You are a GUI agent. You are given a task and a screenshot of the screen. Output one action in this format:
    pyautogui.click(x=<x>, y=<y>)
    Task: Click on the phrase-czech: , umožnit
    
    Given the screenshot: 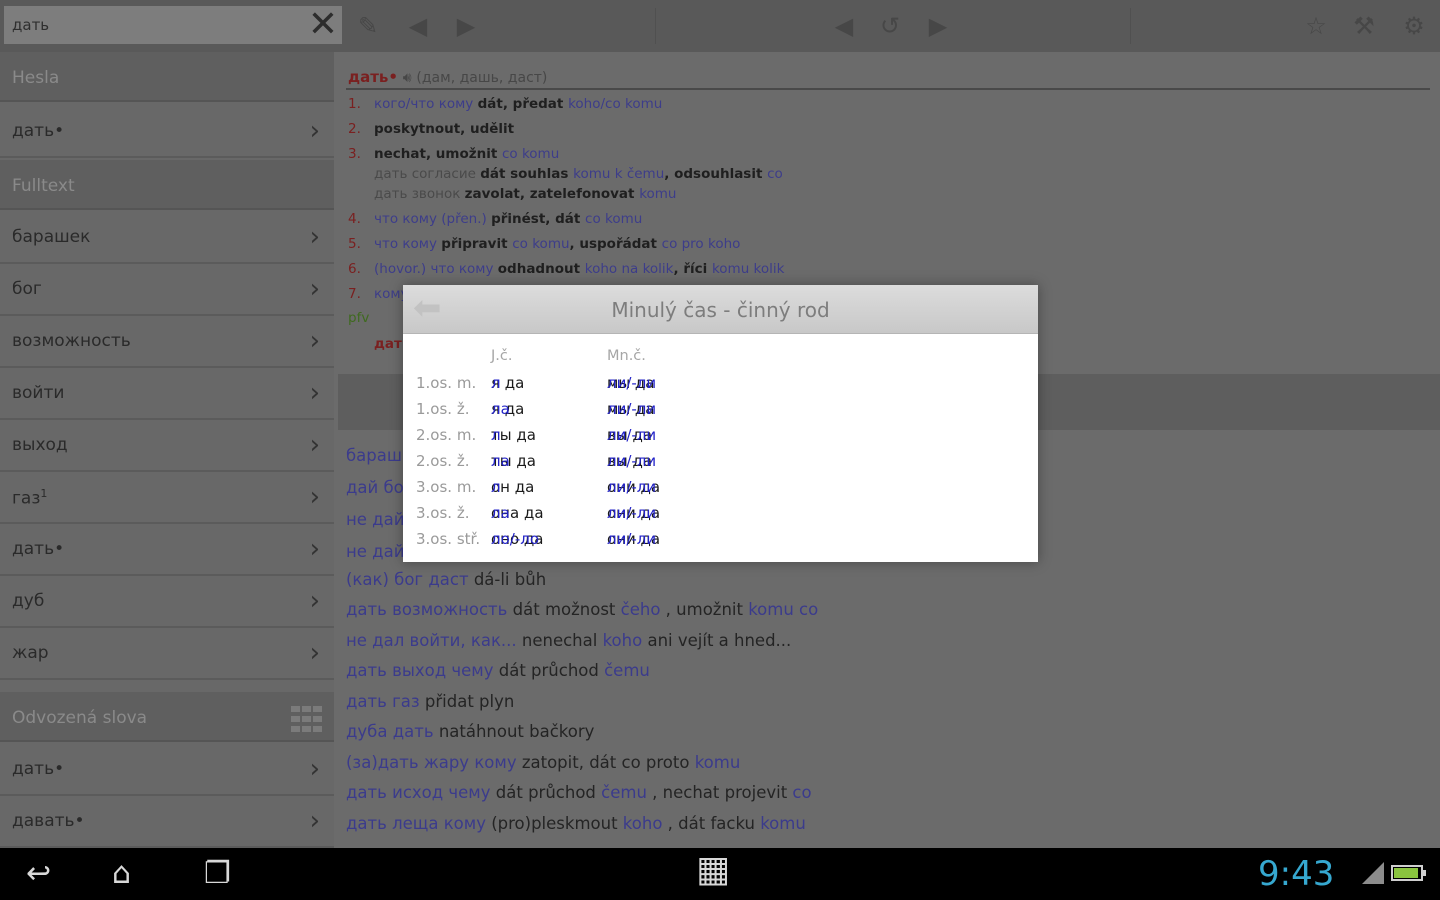 What is the action you would take?
    pyautogui.click(x=704, y=609)
    